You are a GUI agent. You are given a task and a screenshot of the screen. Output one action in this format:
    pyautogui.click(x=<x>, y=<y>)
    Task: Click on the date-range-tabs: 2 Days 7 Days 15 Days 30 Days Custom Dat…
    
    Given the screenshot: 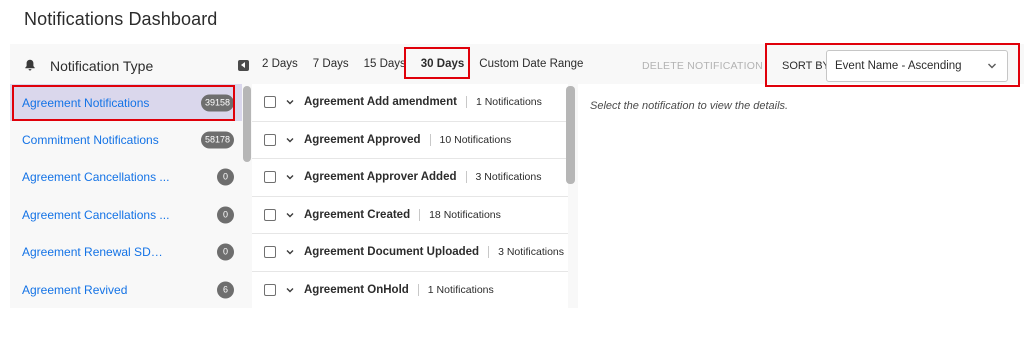 What is the action you would take?
    pyautogui.click(x=430, y=64)
    